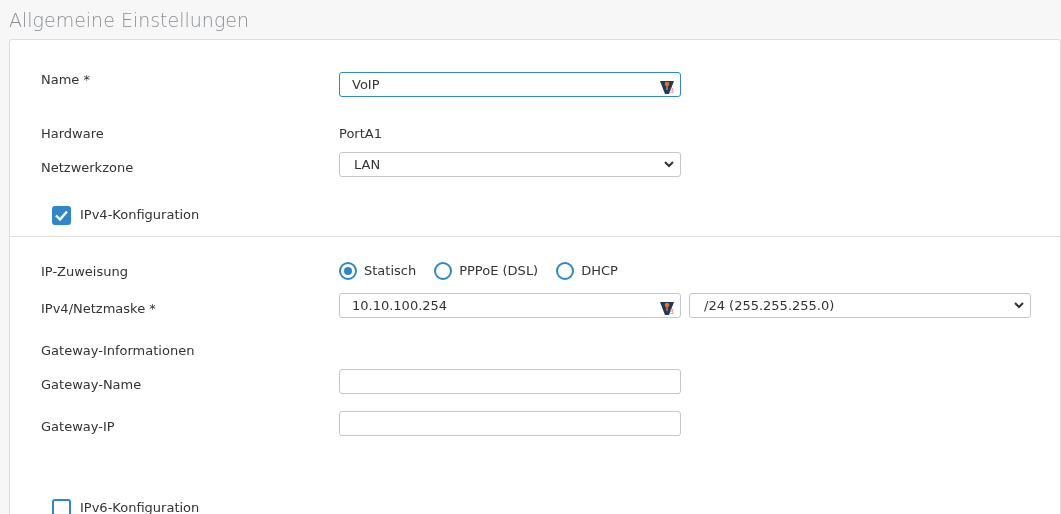 The width and height of the screenshot is (1061, 514). What do you see at coordinates (84, 271) in the screenshot?
I see `field-label: IP-Zuweisung` at bounding box center [84, 271].